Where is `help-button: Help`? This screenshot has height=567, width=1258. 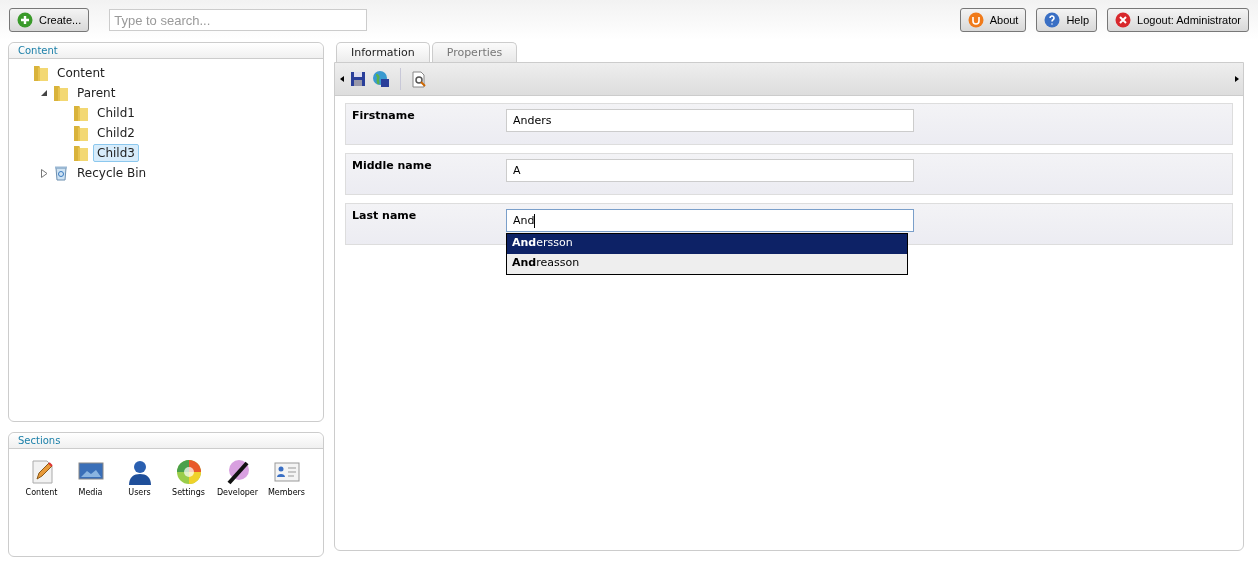 help-button: Help is located at coordinates (1067, 20).